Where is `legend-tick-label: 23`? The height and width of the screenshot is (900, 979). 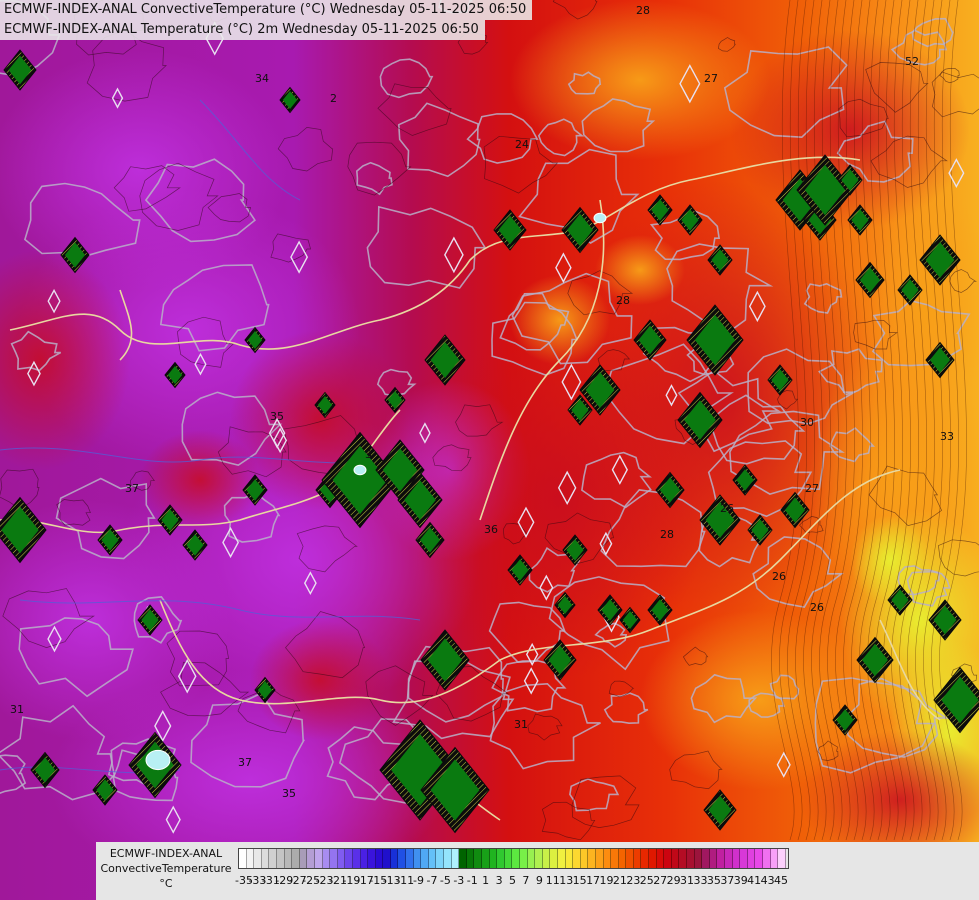 legend-tick-label: 23 is located at coordinates (633, 880).